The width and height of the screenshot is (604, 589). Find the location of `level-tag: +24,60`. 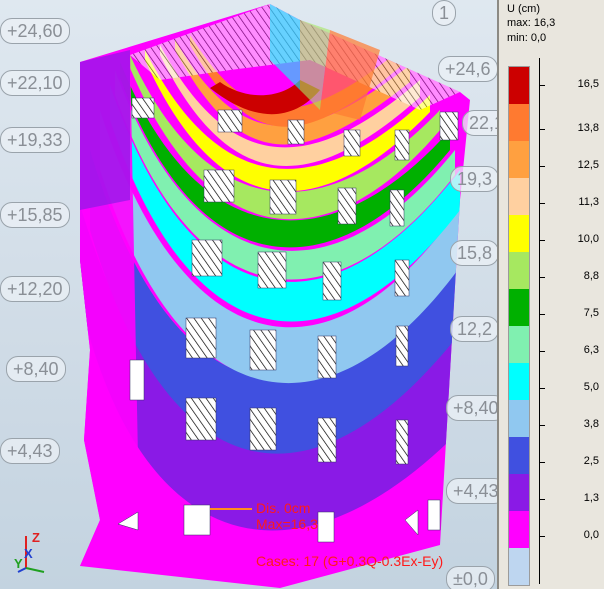

level-tag: +24,60 is located at coordinates (35, 31).